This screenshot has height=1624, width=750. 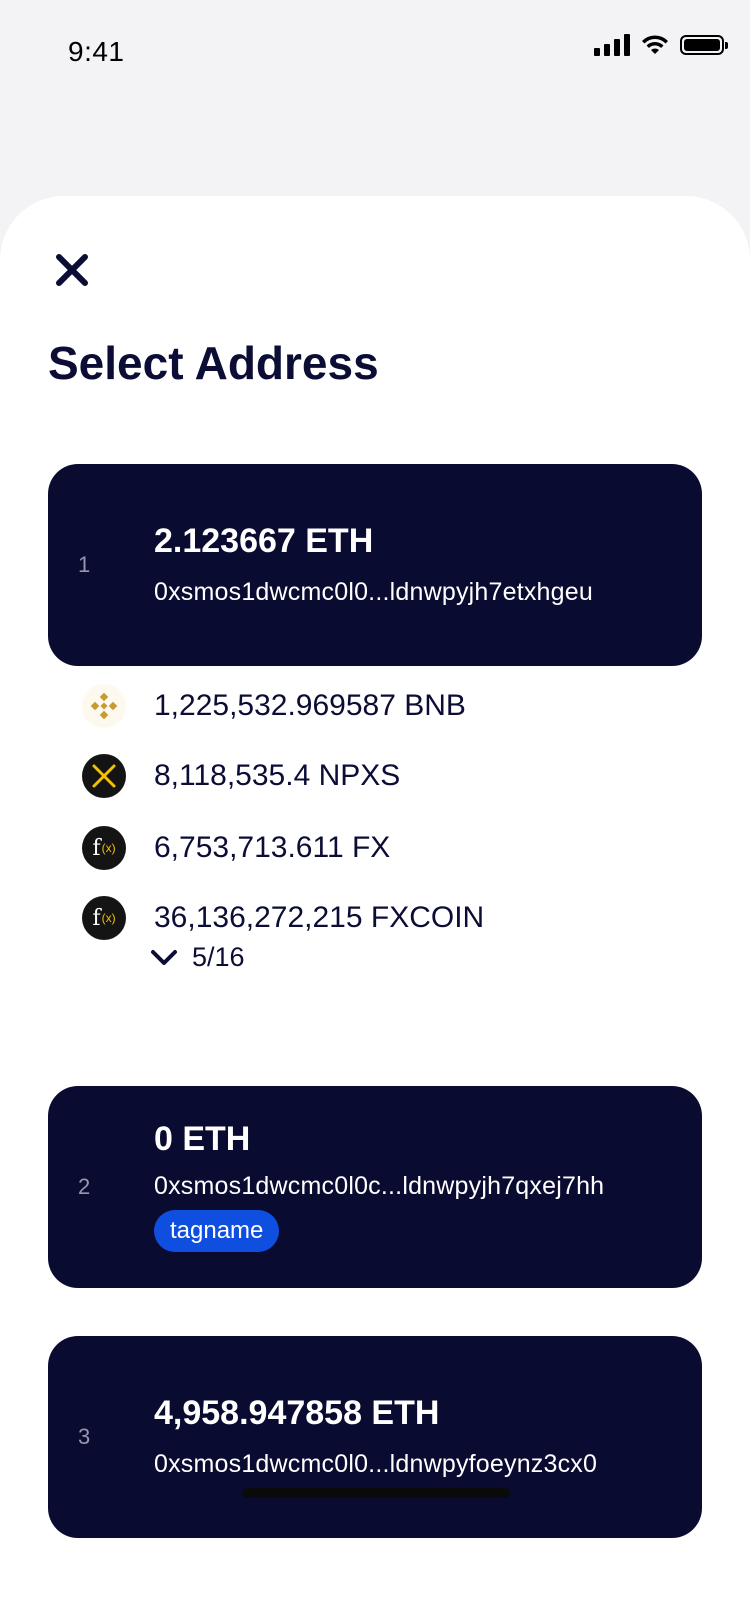 I want to click on battery-icon, so click(x=704, y=45).